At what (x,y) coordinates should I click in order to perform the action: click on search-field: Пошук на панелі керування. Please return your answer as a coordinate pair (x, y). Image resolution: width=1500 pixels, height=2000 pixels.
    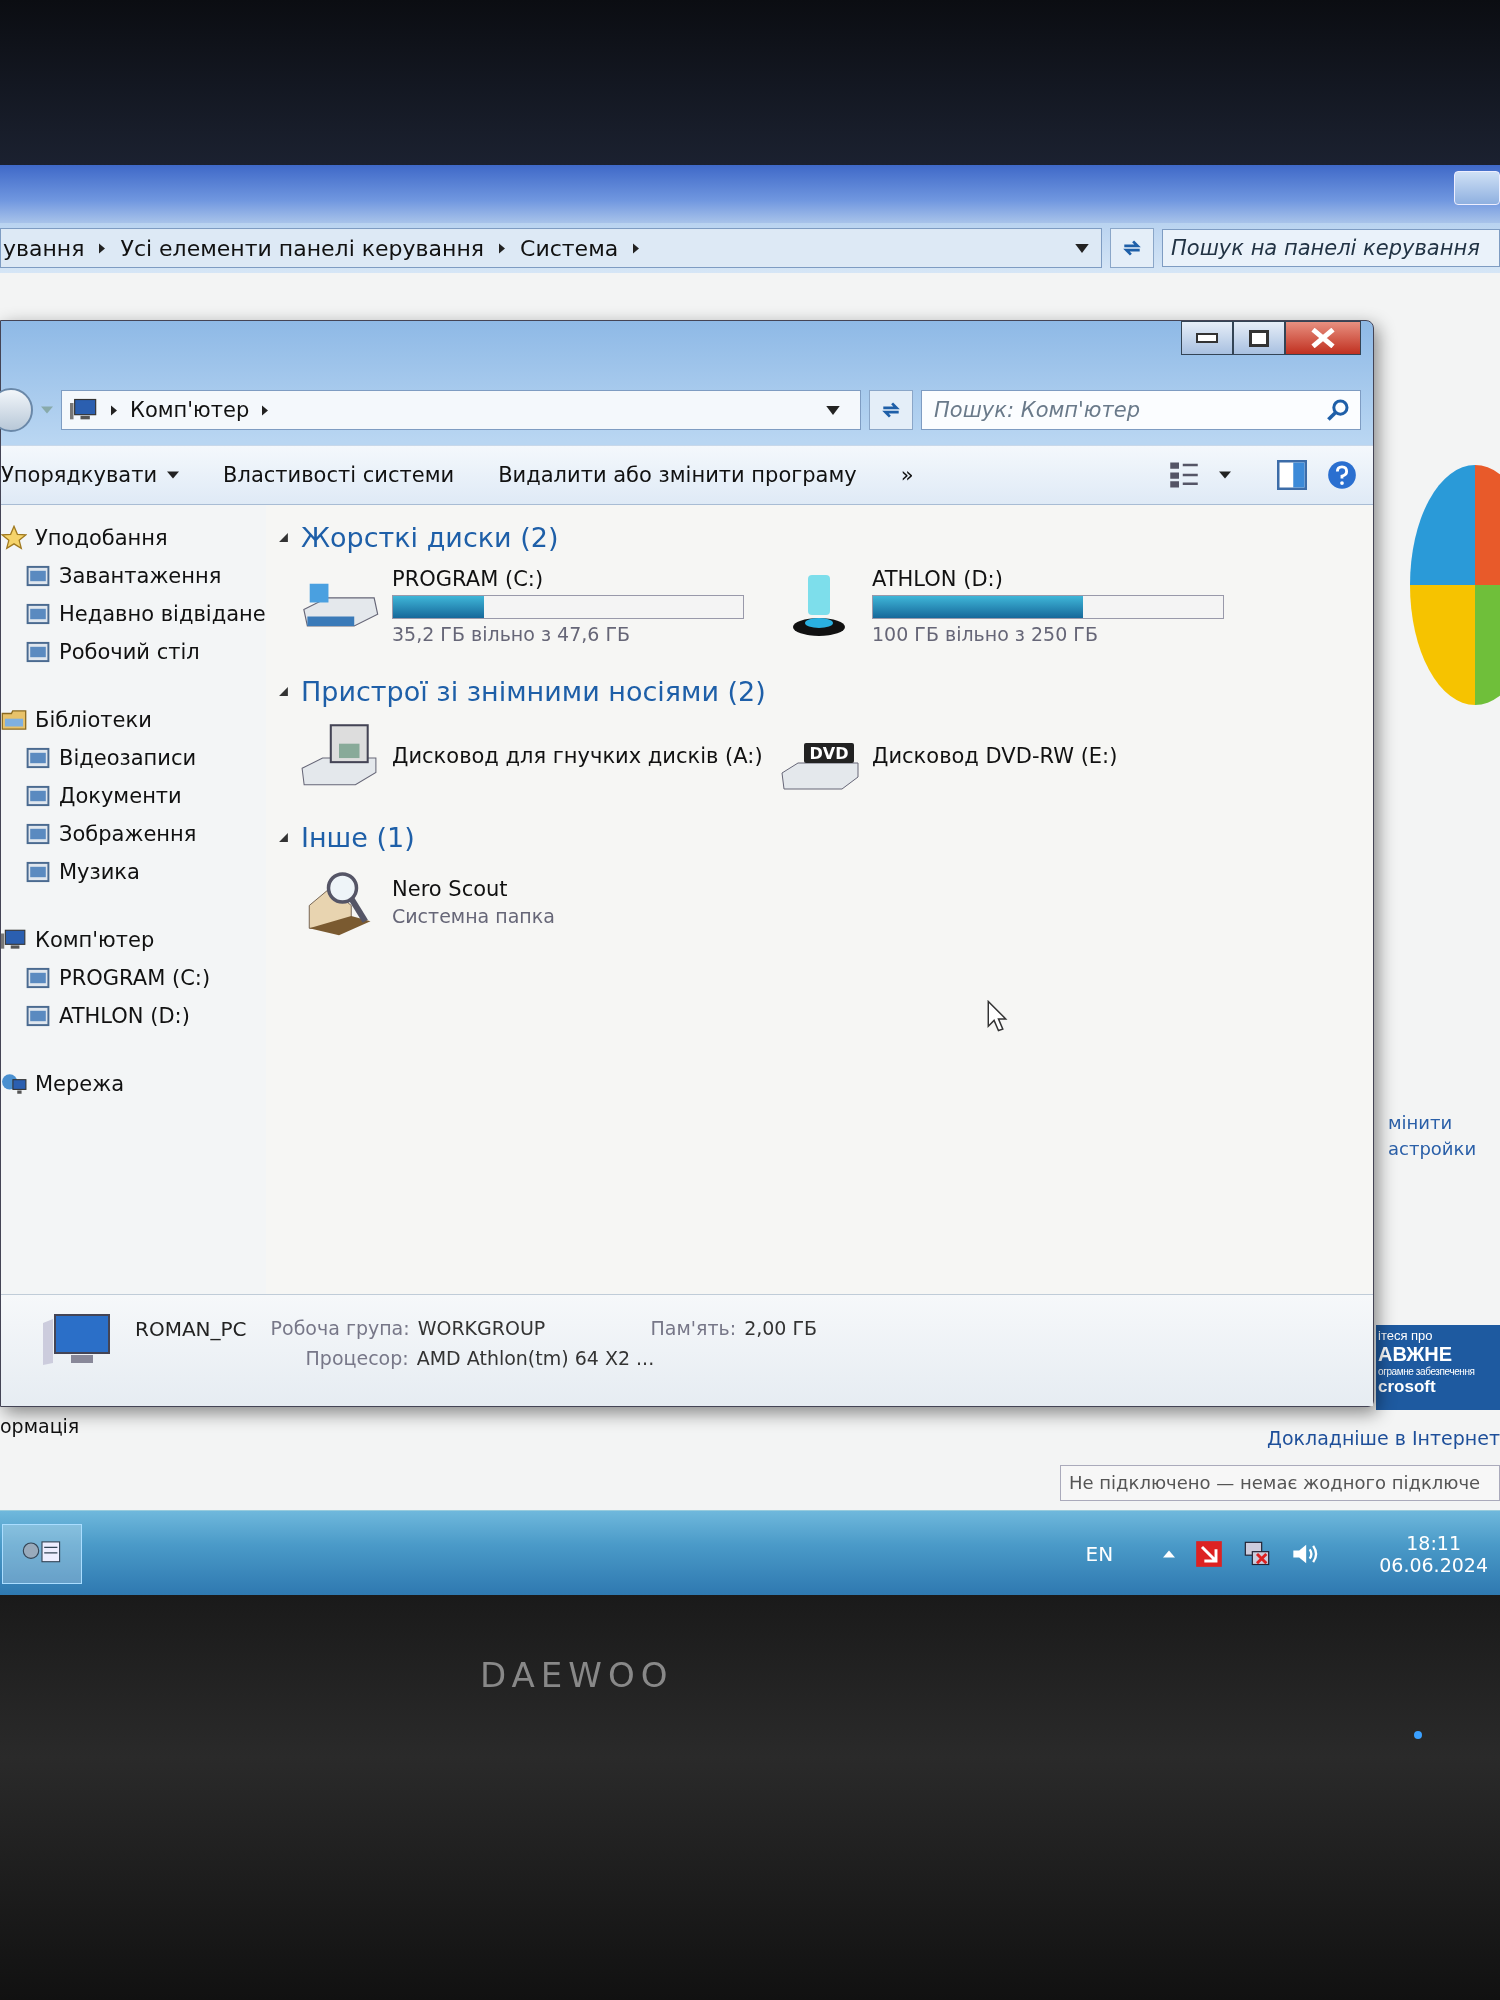
    Looking at the image, I should click on (1331, 248).